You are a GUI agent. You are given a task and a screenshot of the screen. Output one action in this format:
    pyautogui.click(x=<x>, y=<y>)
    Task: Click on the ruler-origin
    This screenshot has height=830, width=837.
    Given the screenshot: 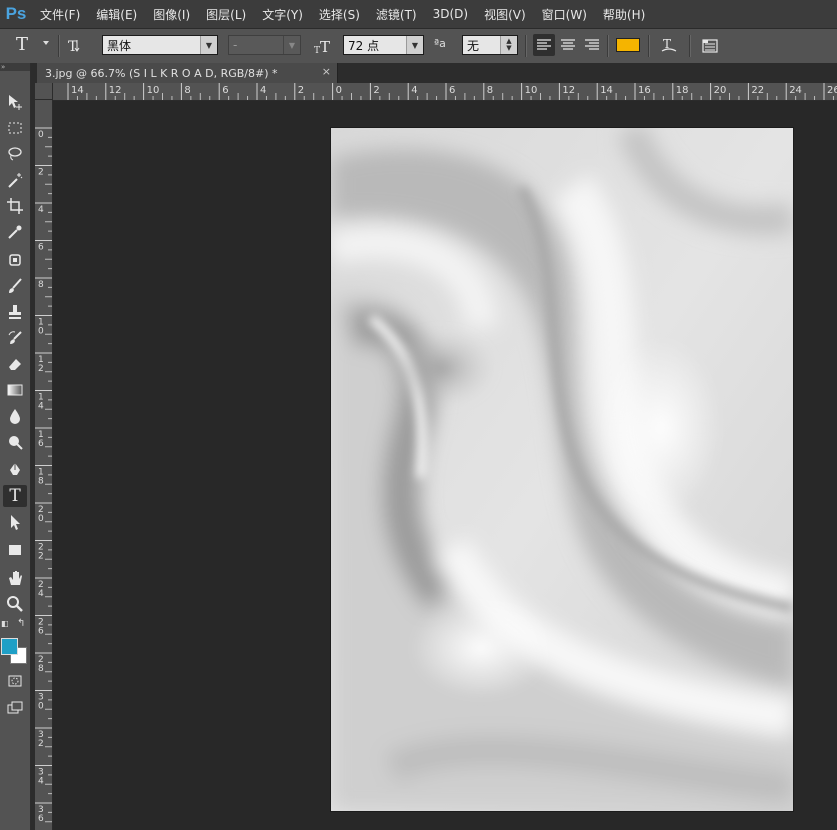 What is the action you would take?
    pyautogui.click(x=44, y=91)
    